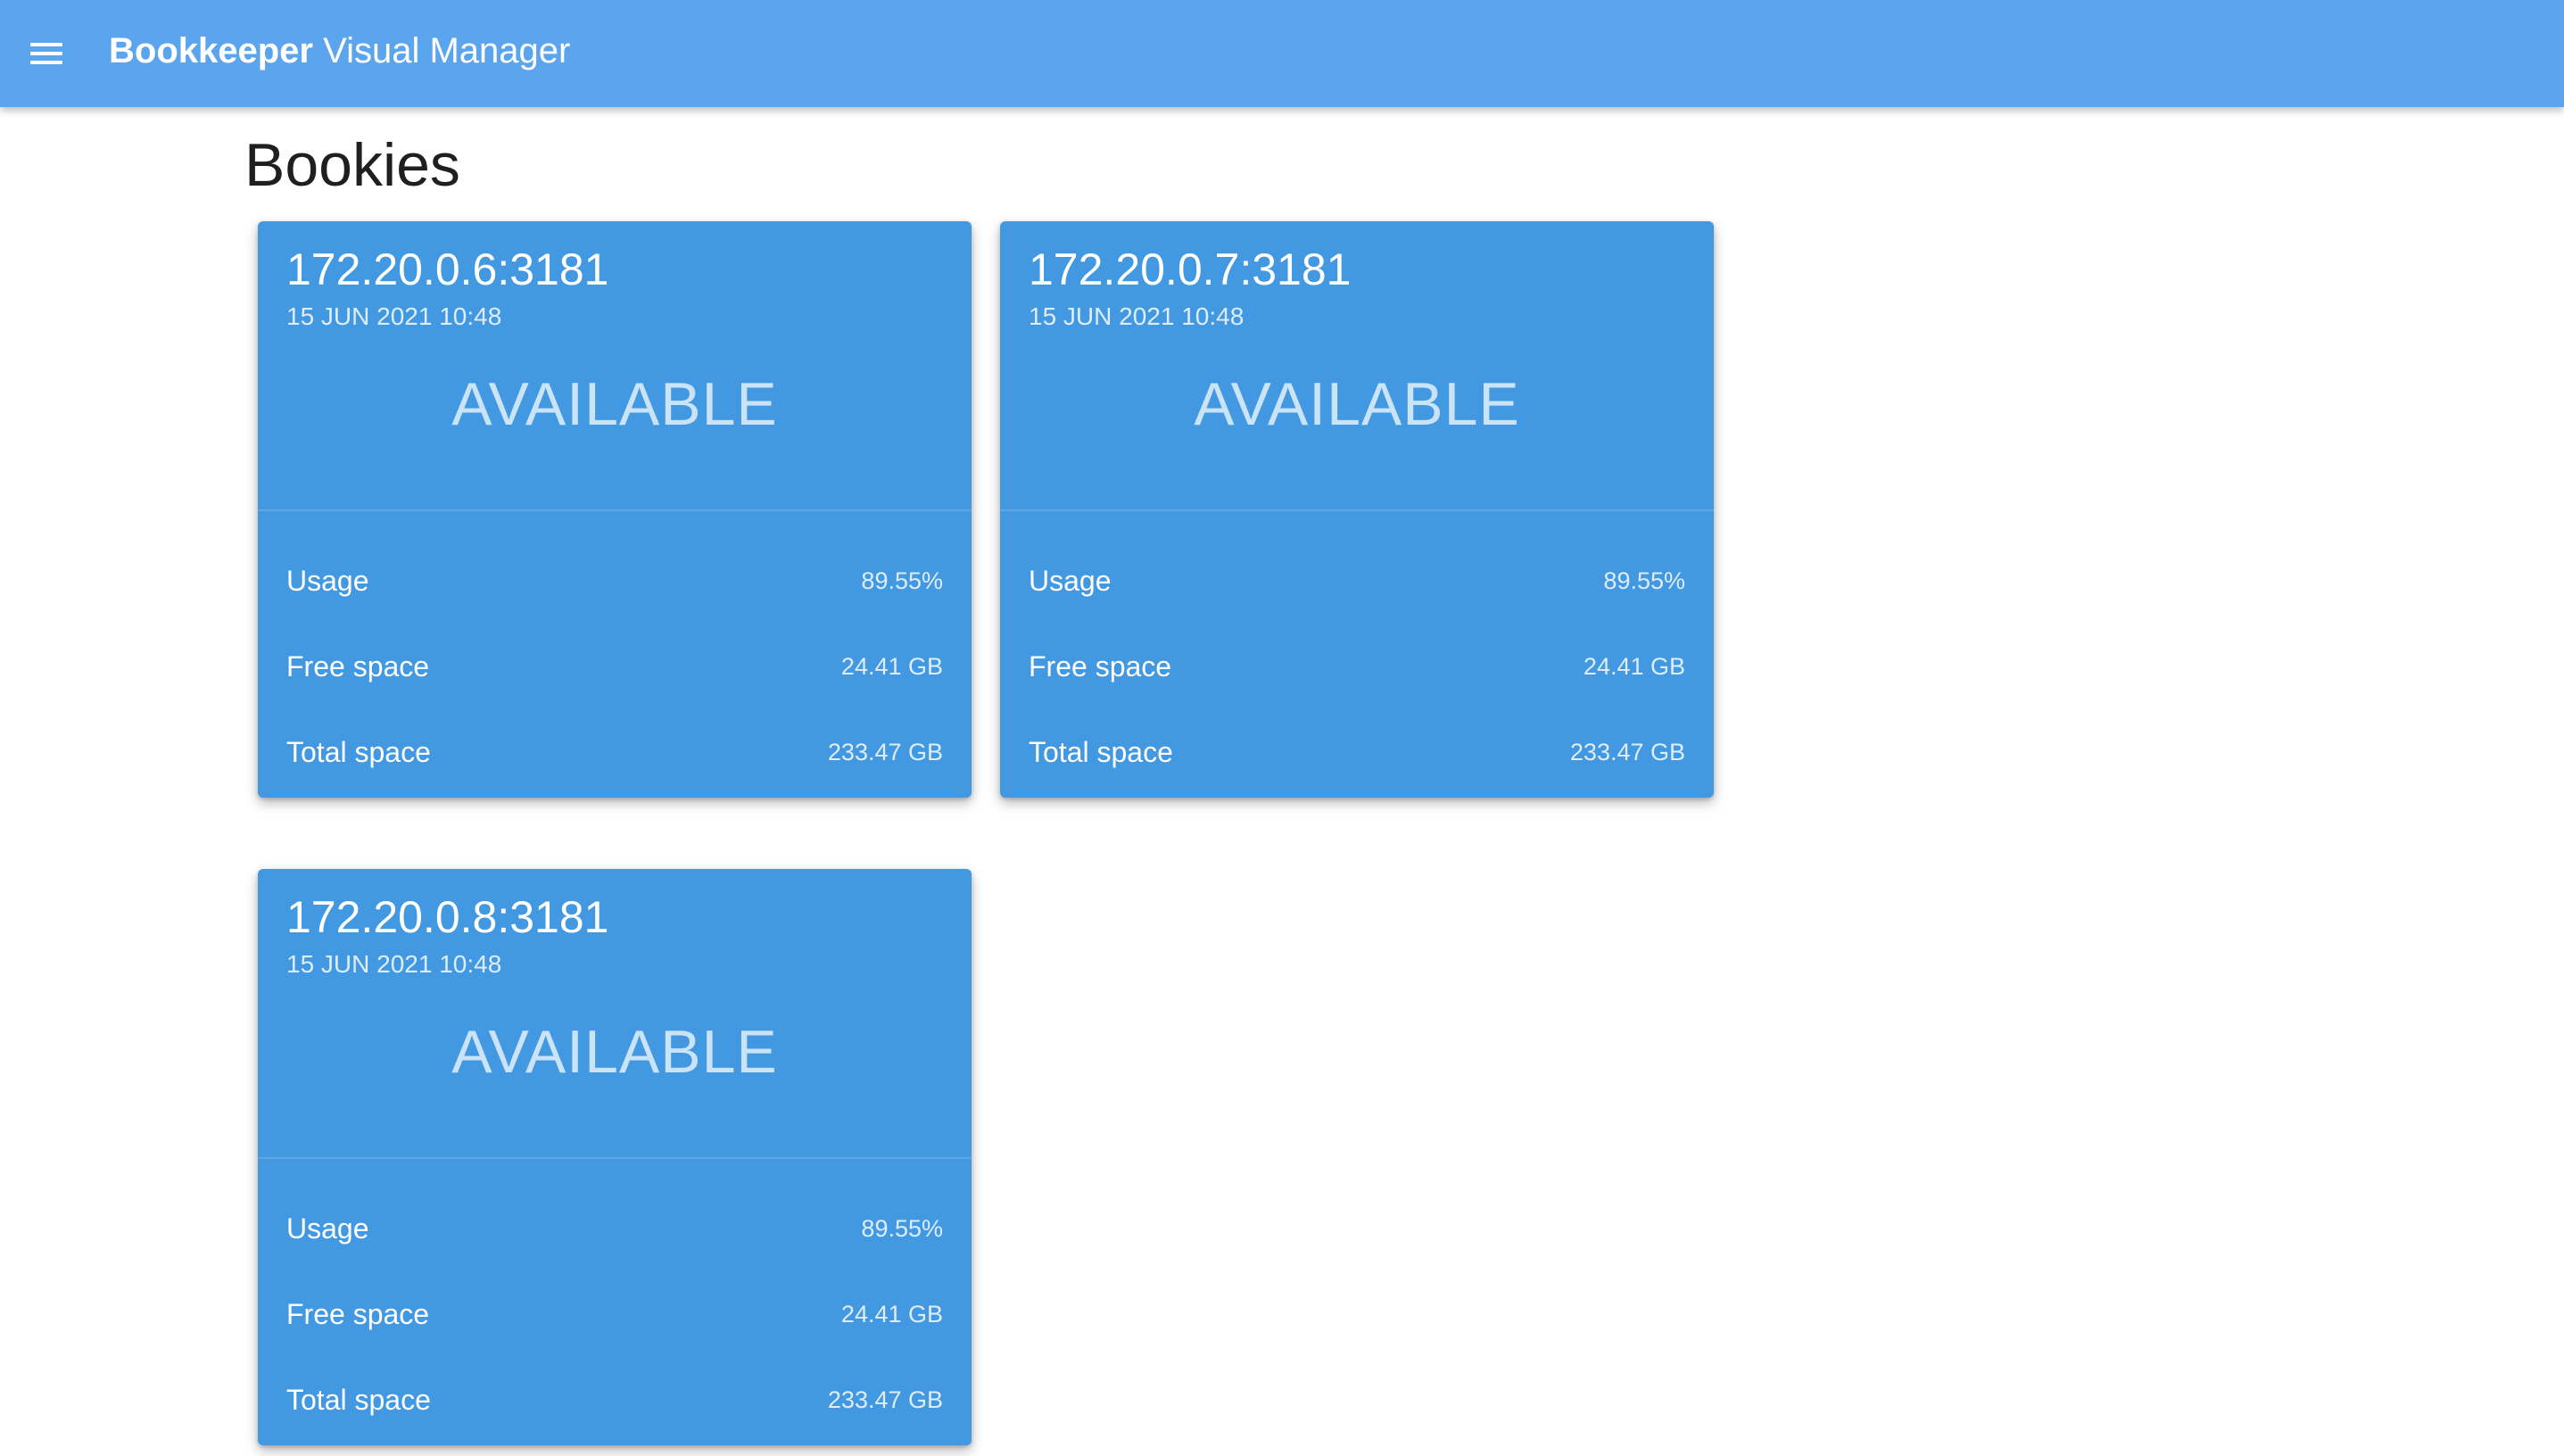 Image resolution: width=2564 pixels, height=1456 pixels. What do you see at coordinates (1190, 269) in the screenshot?
I see `bookie-host: 172.20.0.7:3181` at bounding box center [1190, 269].